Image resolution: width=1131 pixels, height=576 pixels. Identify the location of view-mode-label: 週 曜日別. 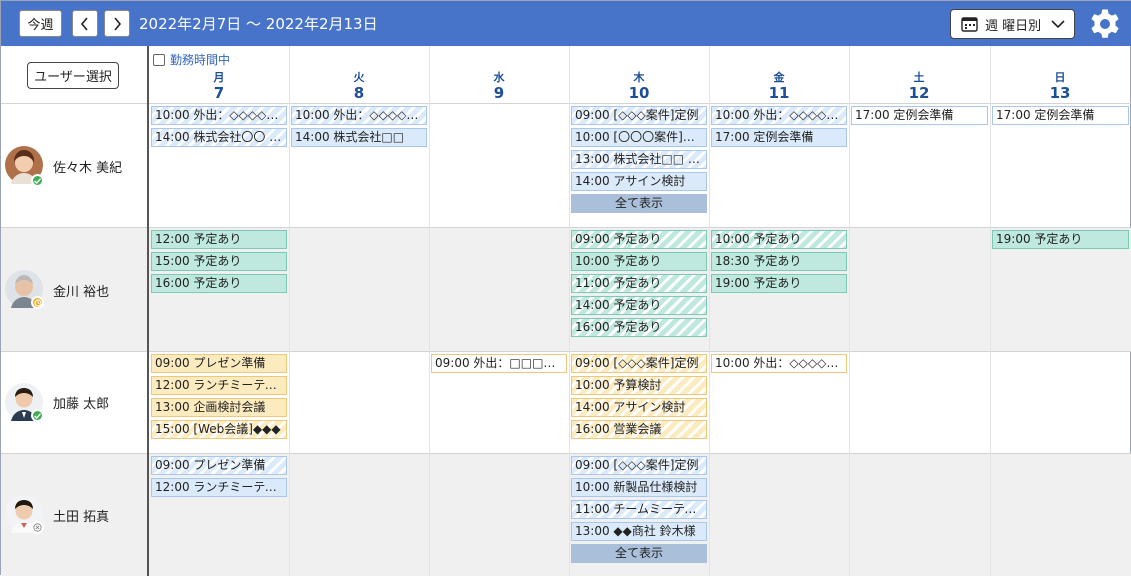
(1013, 26).